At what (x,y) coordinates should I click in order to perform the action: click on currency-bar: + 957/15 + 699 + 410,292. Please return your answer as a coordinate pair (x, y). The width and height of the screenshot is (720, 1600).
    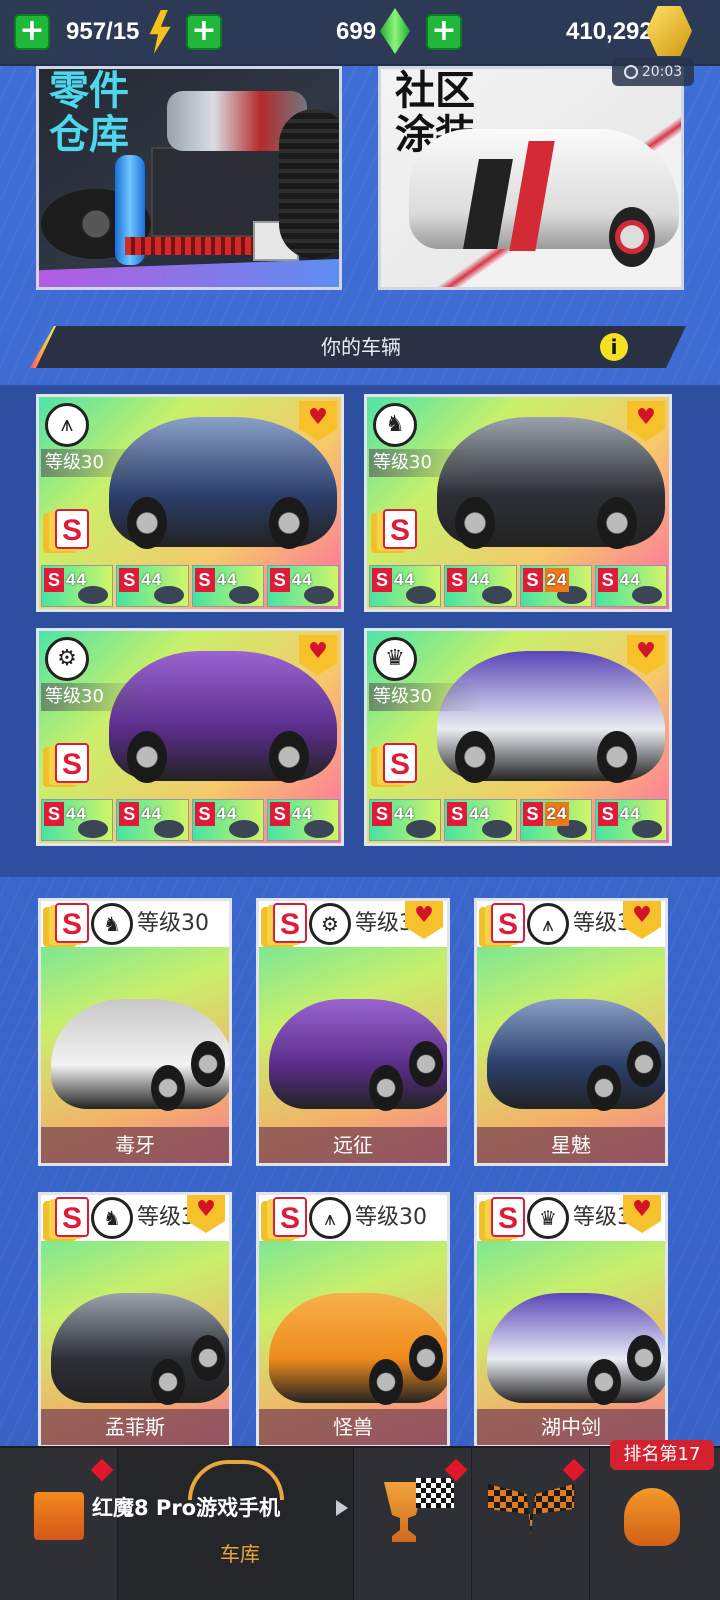
    Looking at the image, I should click on (360, 33).